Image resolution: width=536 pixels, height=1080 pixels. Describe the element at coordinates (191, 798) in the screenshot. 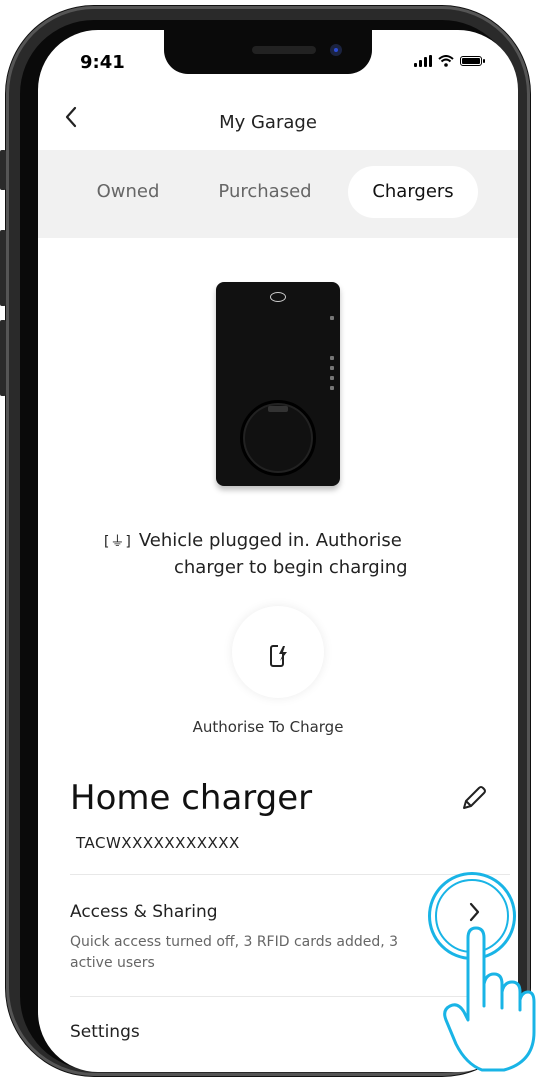

I see `charger-name: Home charger` at that location.